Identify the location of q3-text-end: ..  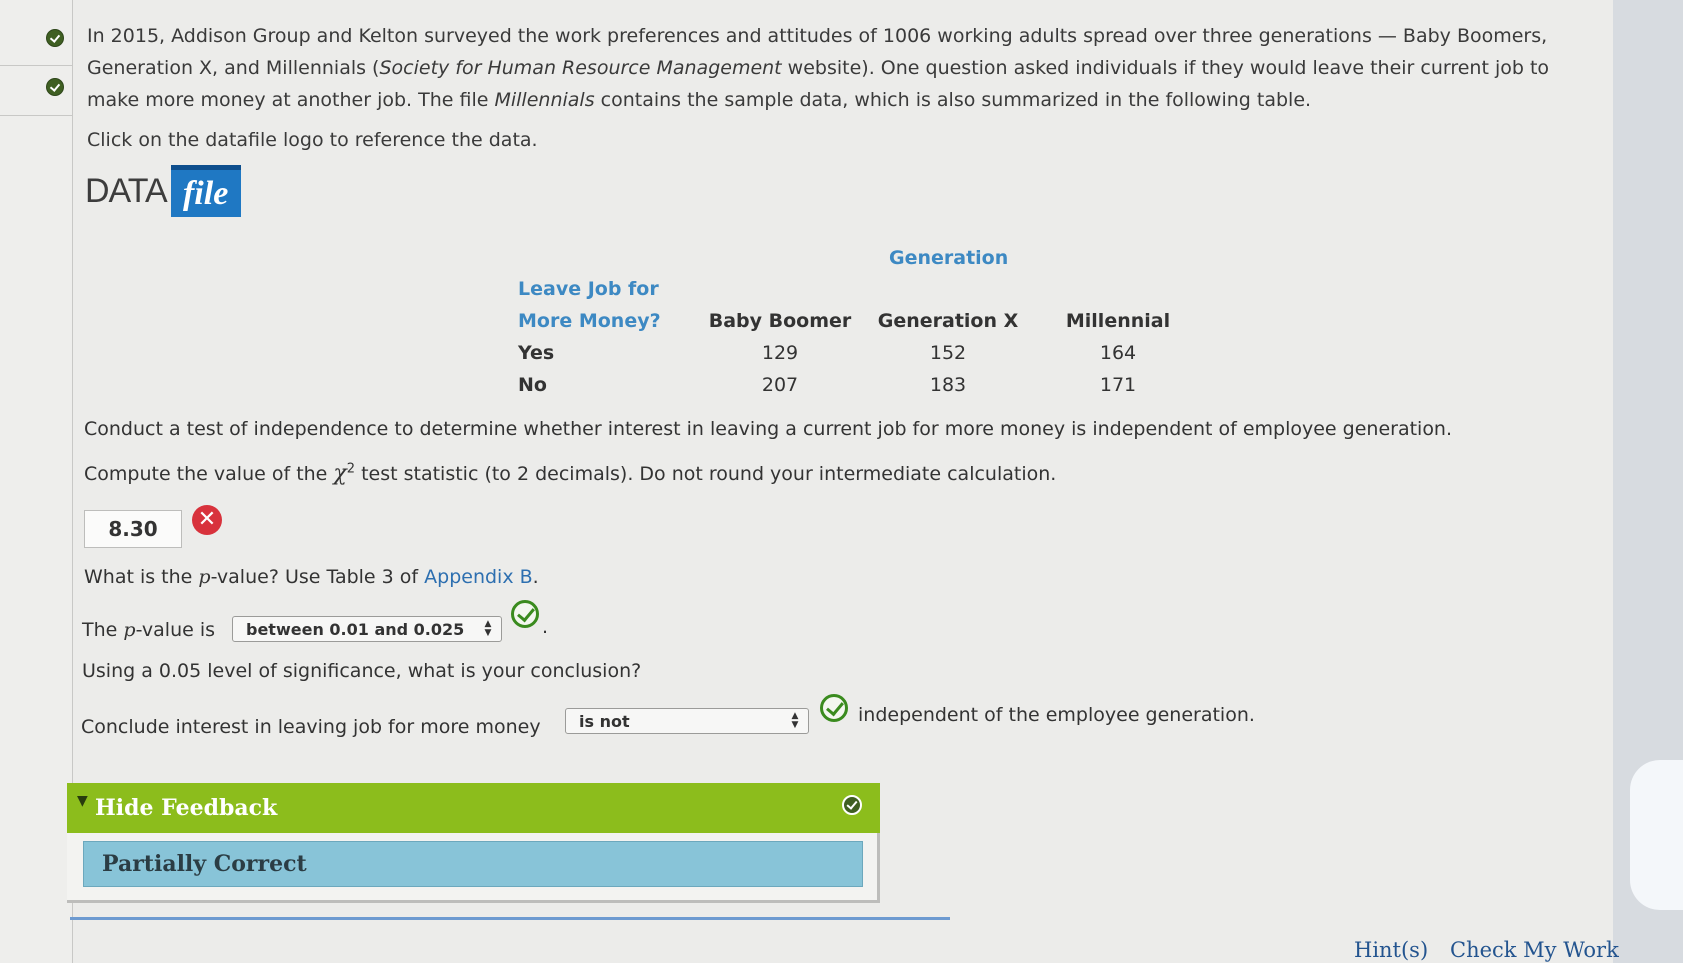
(535, 577).